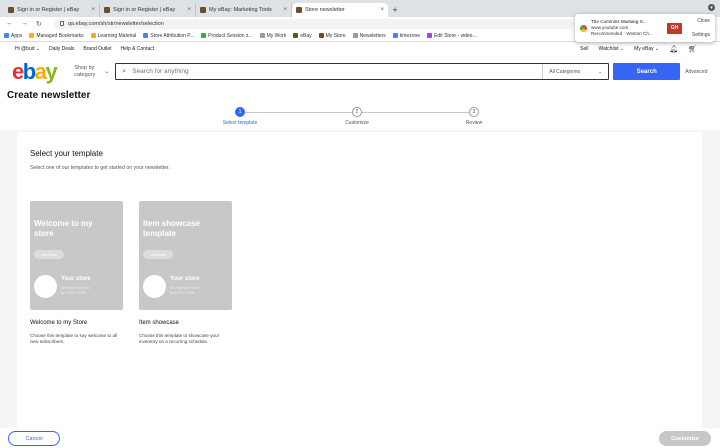  Describe the element at coordinates (262, 35) in the screenshot. I see `page-icon` at that location.